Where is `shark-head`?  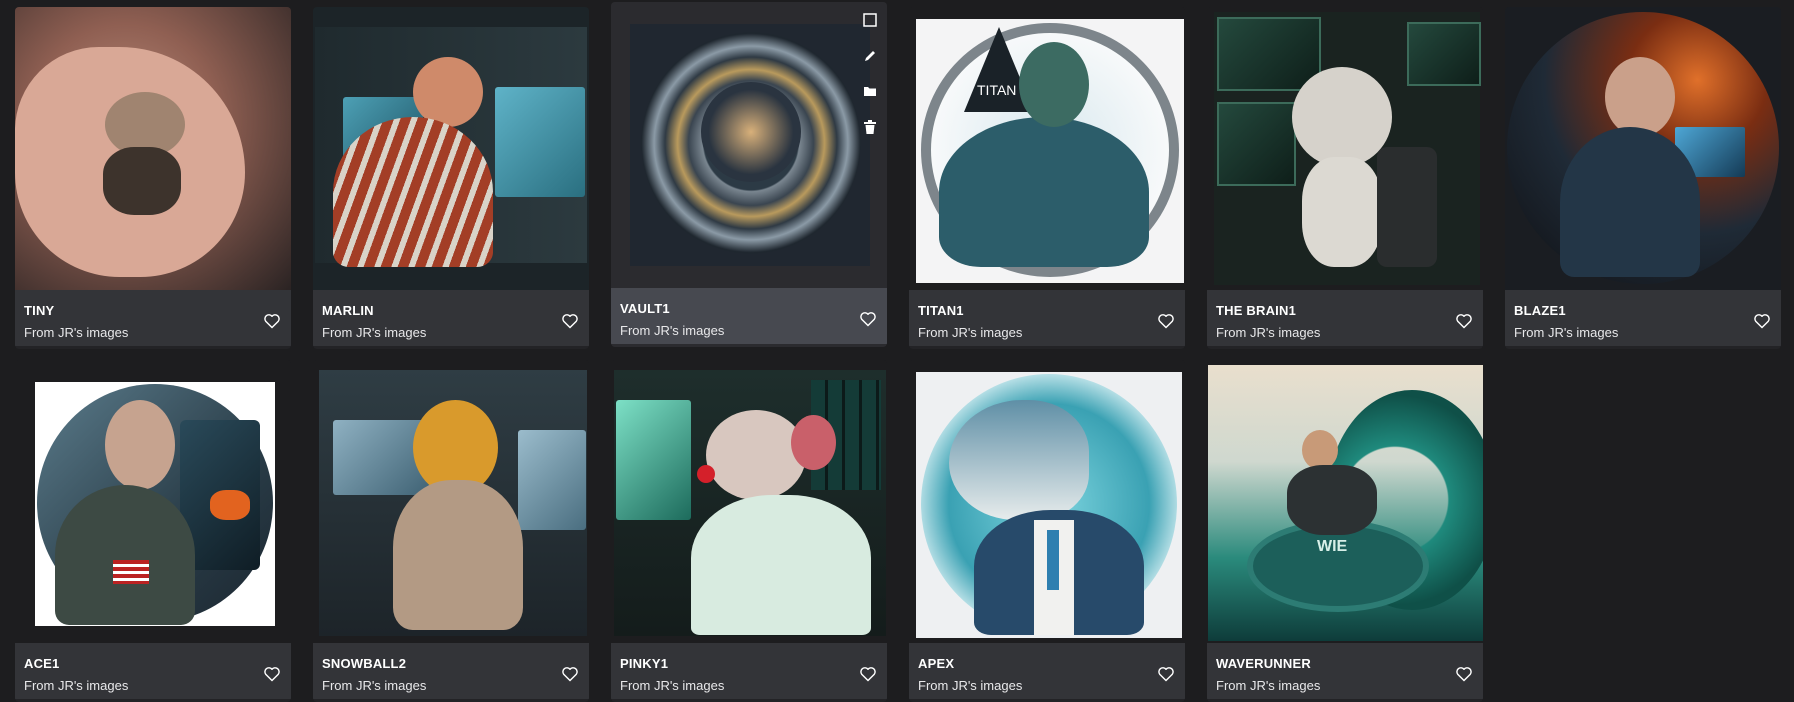 shark-head is located at coordinates (1019, 460).